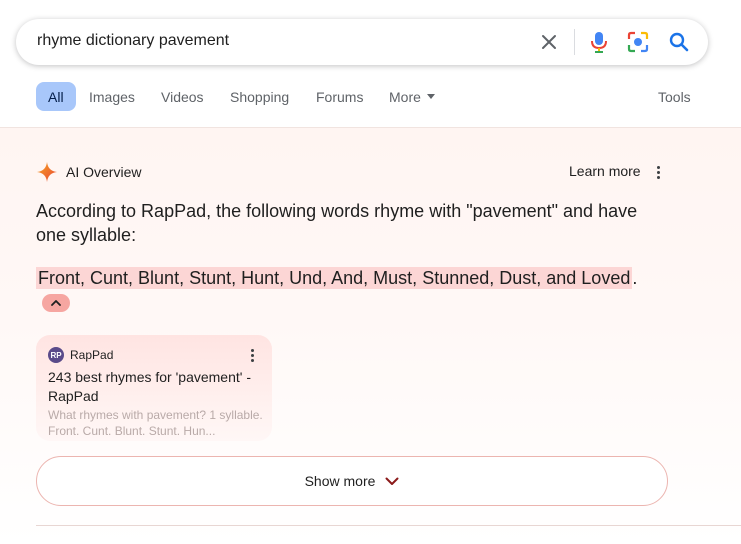 Image resolution: width=741 pixels, height=544 pixels. I want to click on ai-overview-title: AI Overview, so click(104, 172).